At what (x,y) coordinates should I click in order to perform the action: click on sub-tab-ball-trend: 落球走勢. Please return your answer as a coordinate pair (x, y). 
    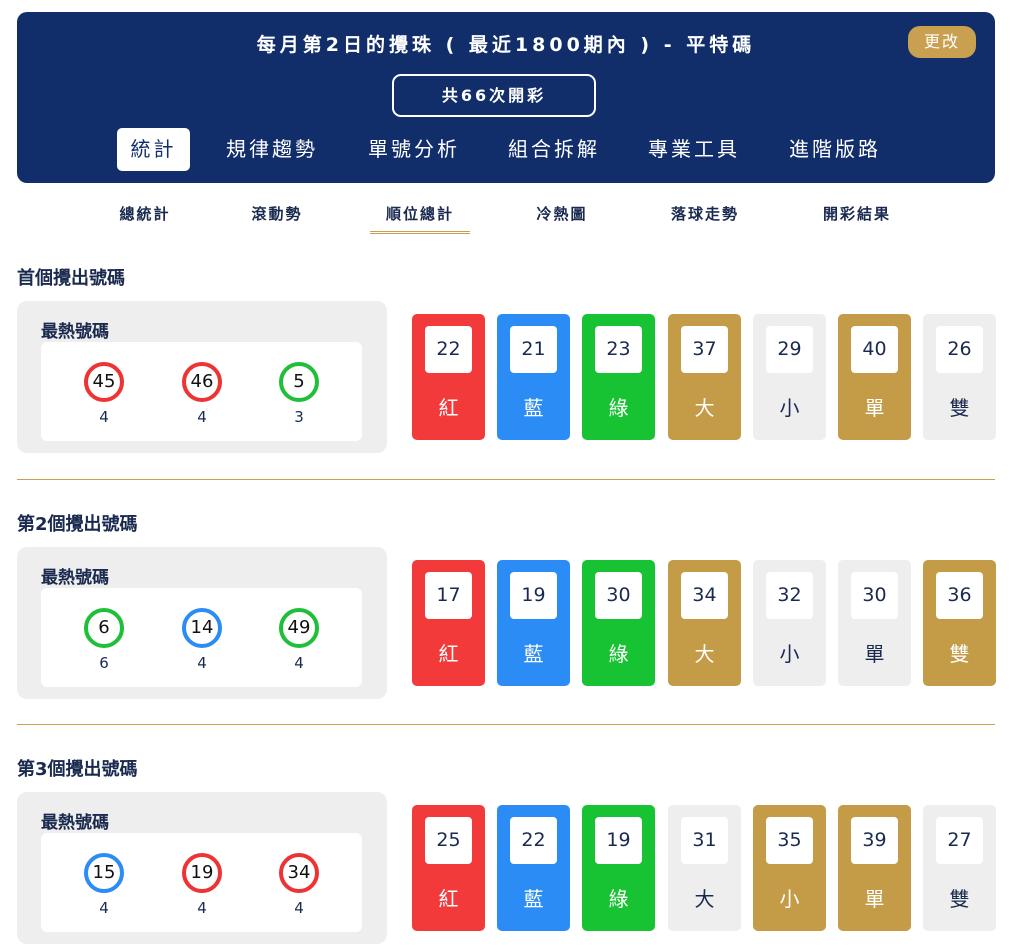
    Looking at the image, I should click on (705, 213).